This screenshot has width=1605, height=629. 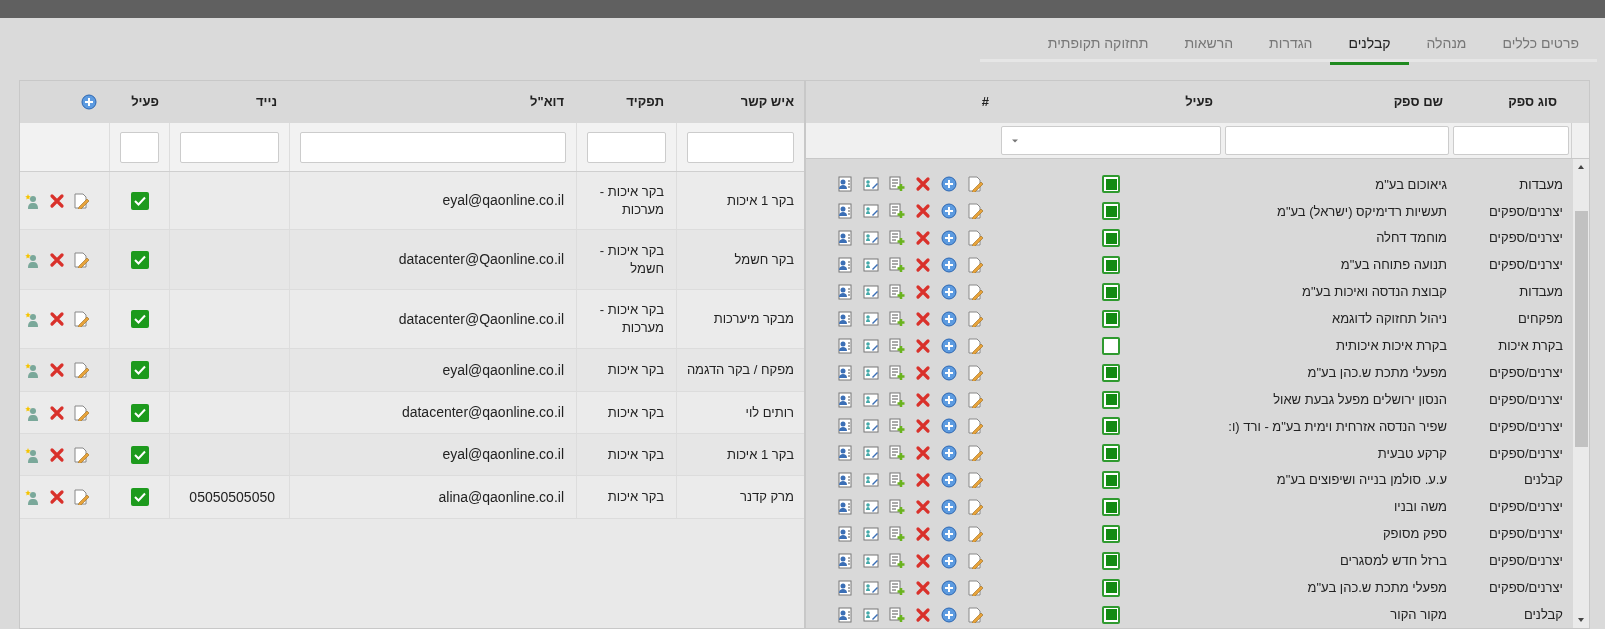 I want to click on tab: תחזוקה תקופתית, so click(x=1098, y=48).